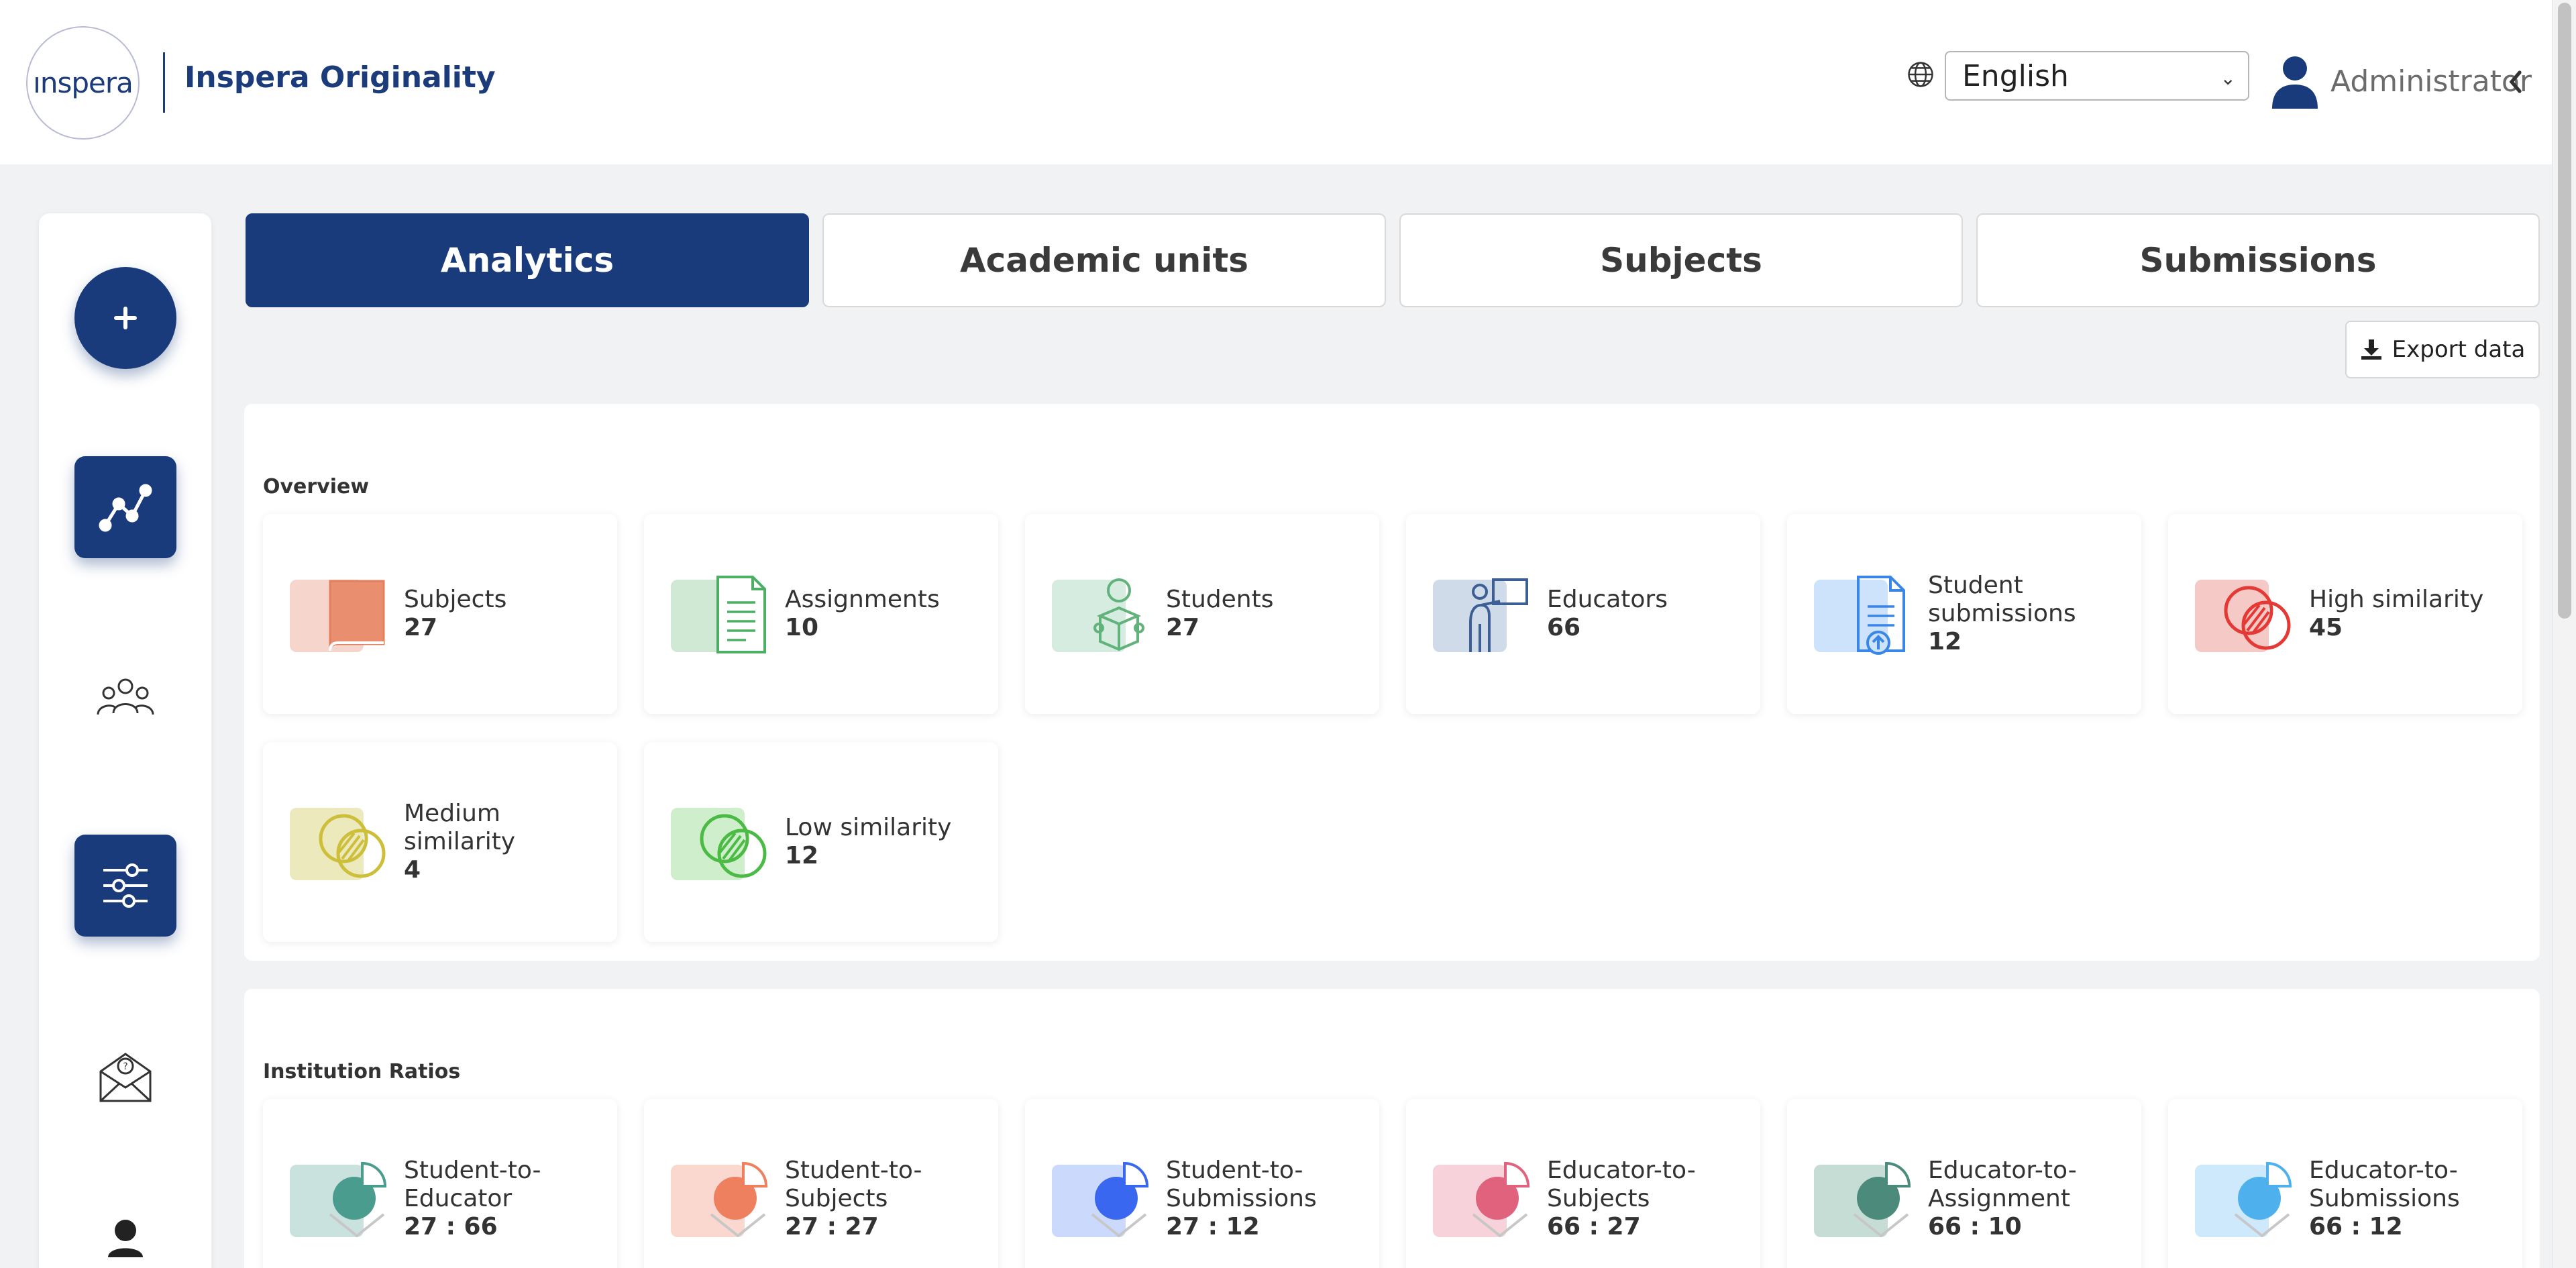 This screenshot has width=2576, height=1268. I want to click on tab-academic-units: Academic units, so click(1104, 260).